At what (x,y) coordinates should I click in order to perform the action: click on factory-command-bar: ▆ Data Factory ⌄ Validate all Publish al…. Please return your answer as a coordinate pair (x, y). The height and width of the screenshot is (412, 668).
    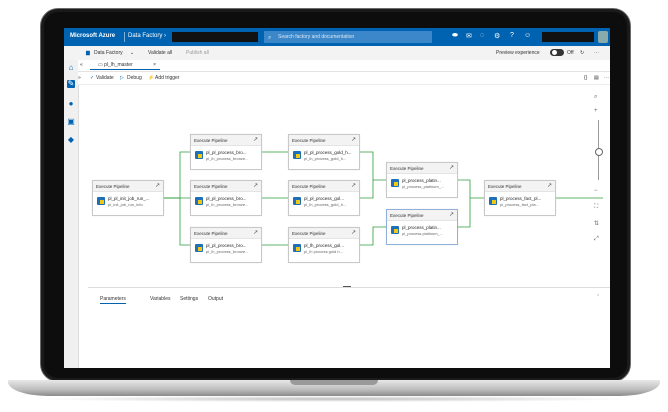
    Looking at the image, I should click on (337, 53).